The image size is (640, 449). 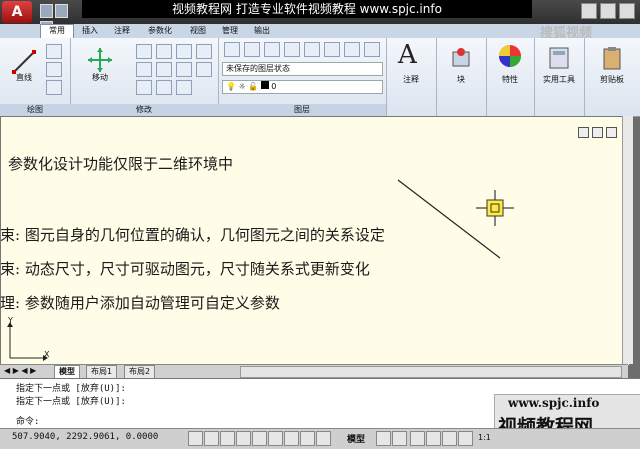 What do you see at coordinates (232, 49) in the screenshot?
I see `layer-properties-icon` at bounding box center [232, 49].